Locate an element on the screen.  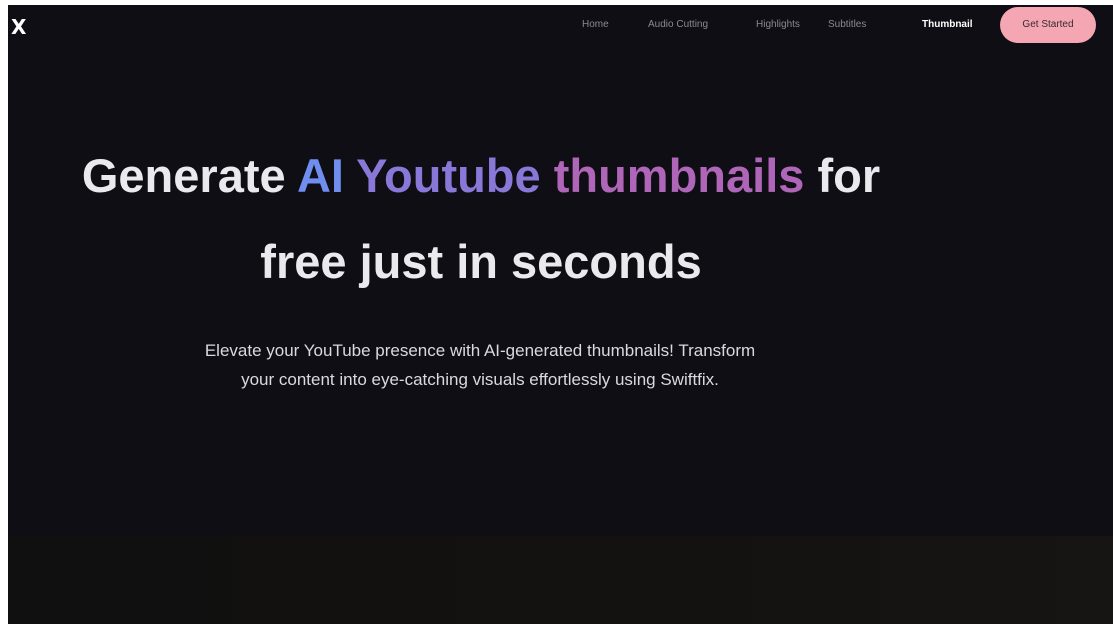
headline-text-generate: Generate is located at coordinates (189, 175).